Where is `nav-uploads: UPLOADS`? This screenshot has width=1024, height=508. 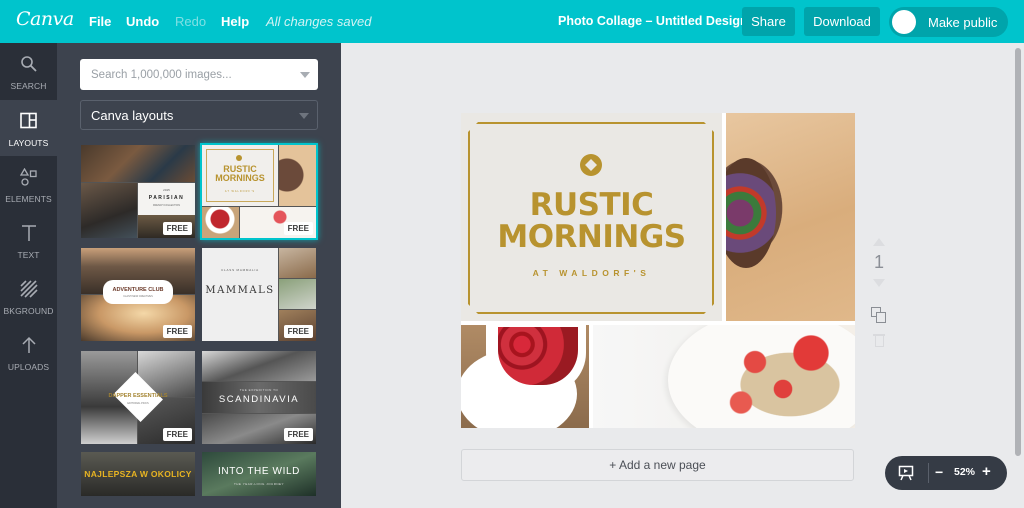
nav-uploads: UPLOADS is located at coordinates (28, 352).